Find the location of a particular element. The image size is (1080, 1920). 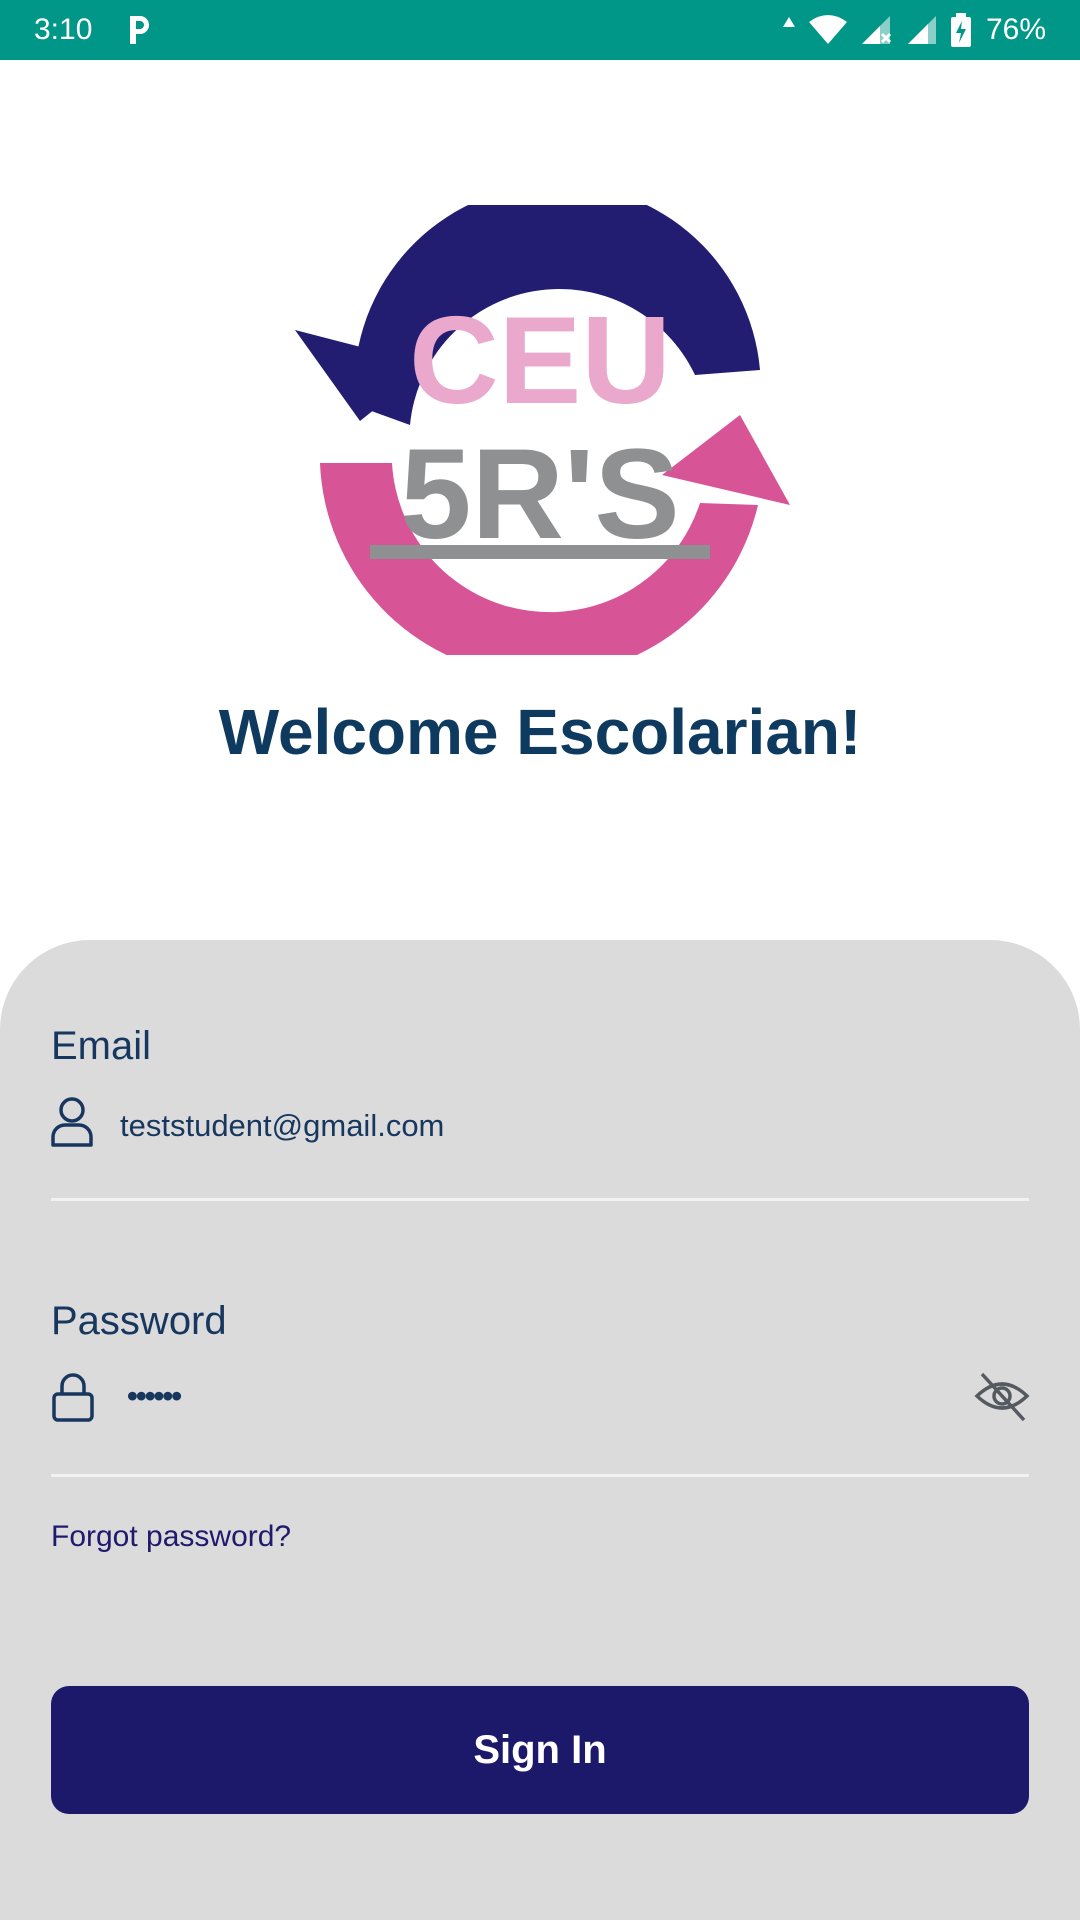

email-underline is located at coordinates (540, 1199).